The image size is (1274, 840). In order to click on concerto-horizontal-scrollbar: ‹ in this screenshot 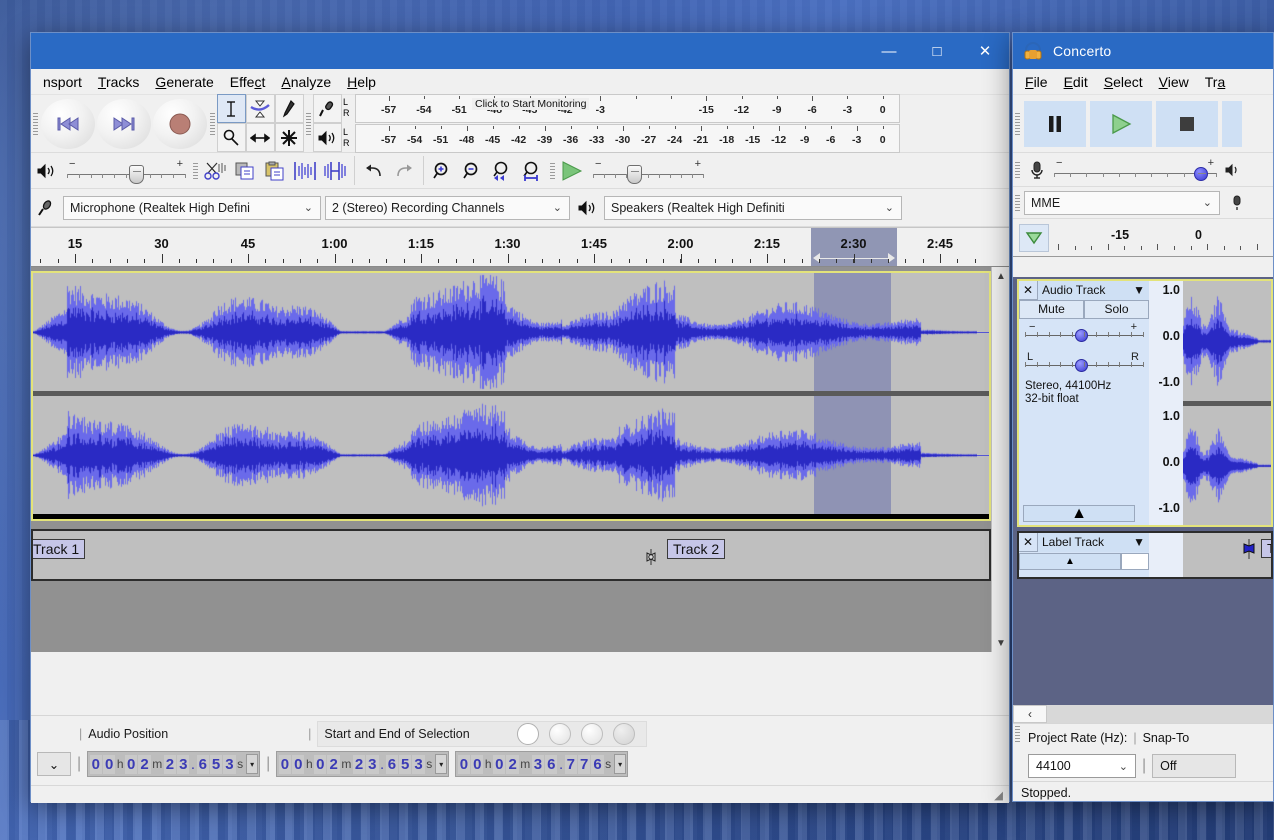, I will do `click(1143, 714)`.